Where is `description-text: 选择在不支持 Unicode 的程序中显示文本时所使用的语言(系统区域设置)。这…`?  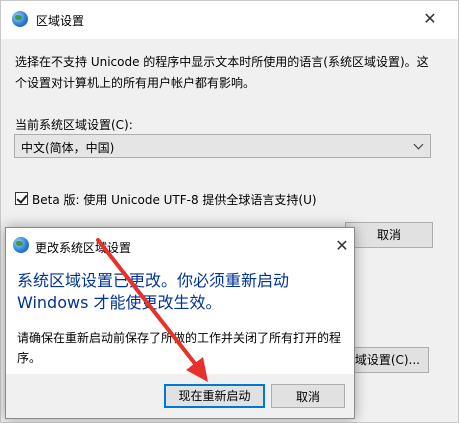
description-text: 选择在不支持 Unicode 的程序中显示文本时所使用的语言(系统区域设置)。这… is located at coordinates (222, 72).